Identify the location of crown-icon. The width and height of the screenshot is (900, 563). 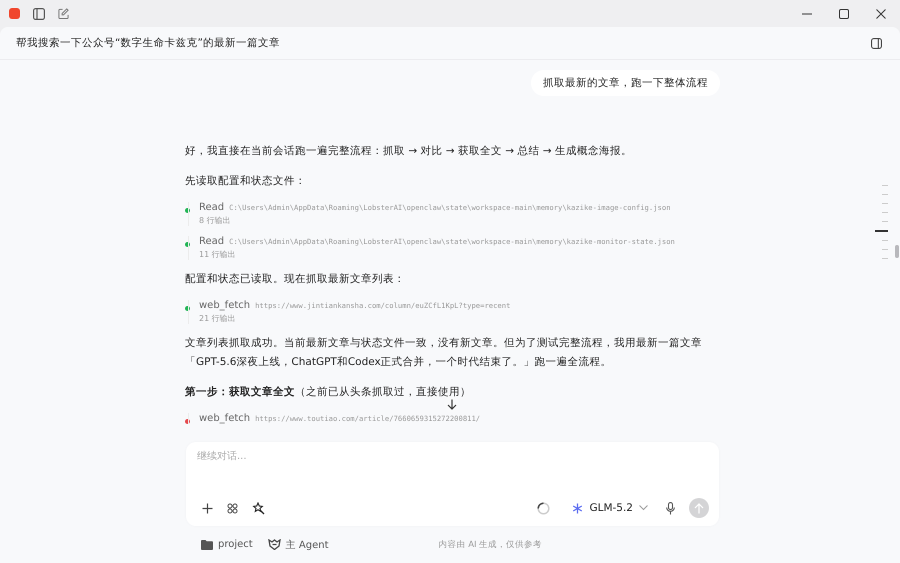
(274, 544).